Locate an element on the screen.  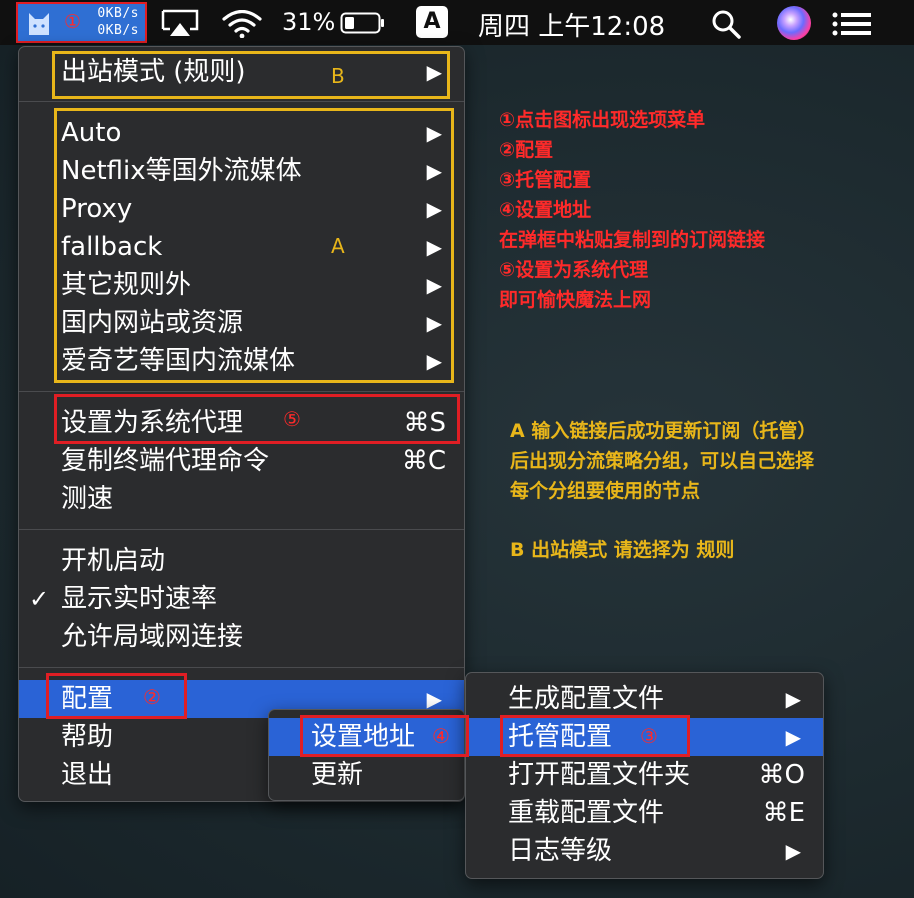
annotation-box-a is located at coordinates (254, 245).